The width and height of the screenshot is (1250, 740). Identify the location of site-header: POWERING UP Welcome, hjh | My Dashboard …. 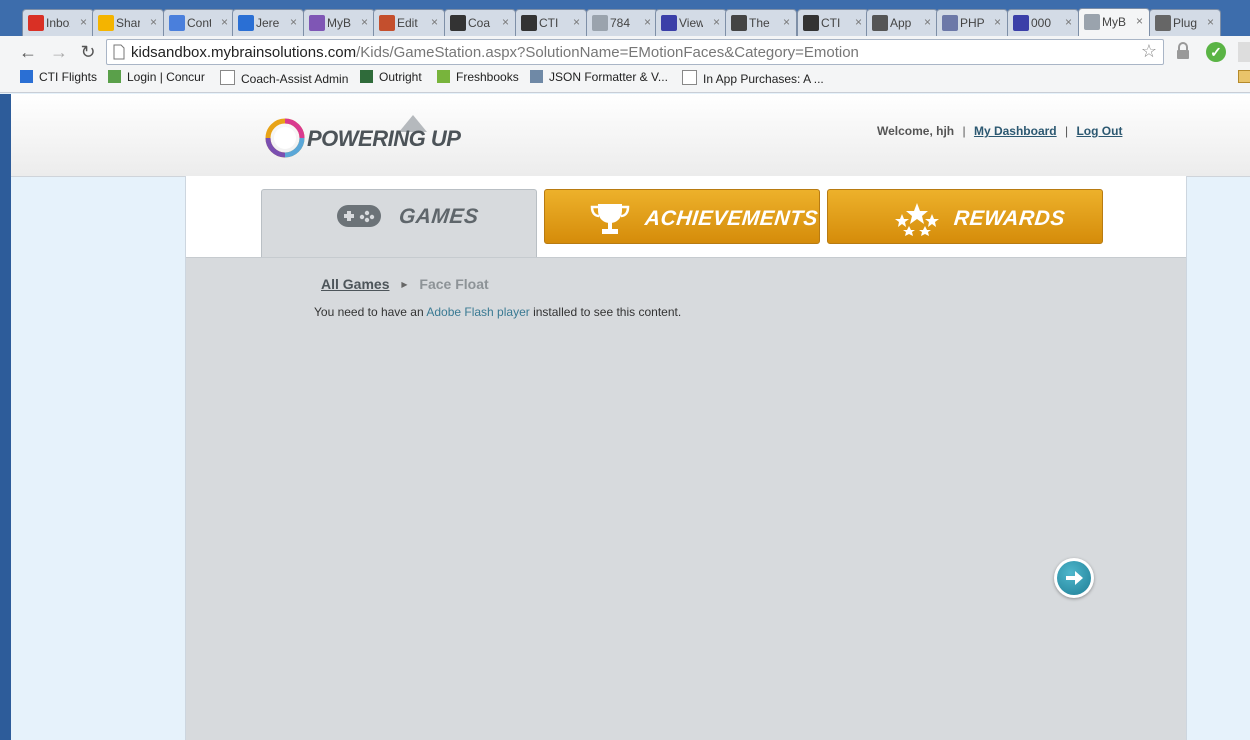
(630, 135).